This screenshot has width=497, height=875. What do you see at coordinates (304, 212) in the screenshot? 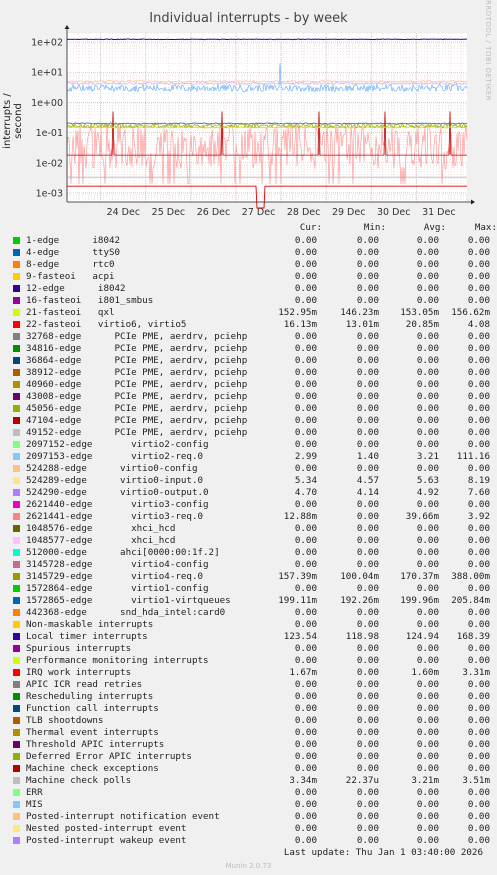
I see `x-tick-label: 28 Dec` at bounding box center [304, 212].